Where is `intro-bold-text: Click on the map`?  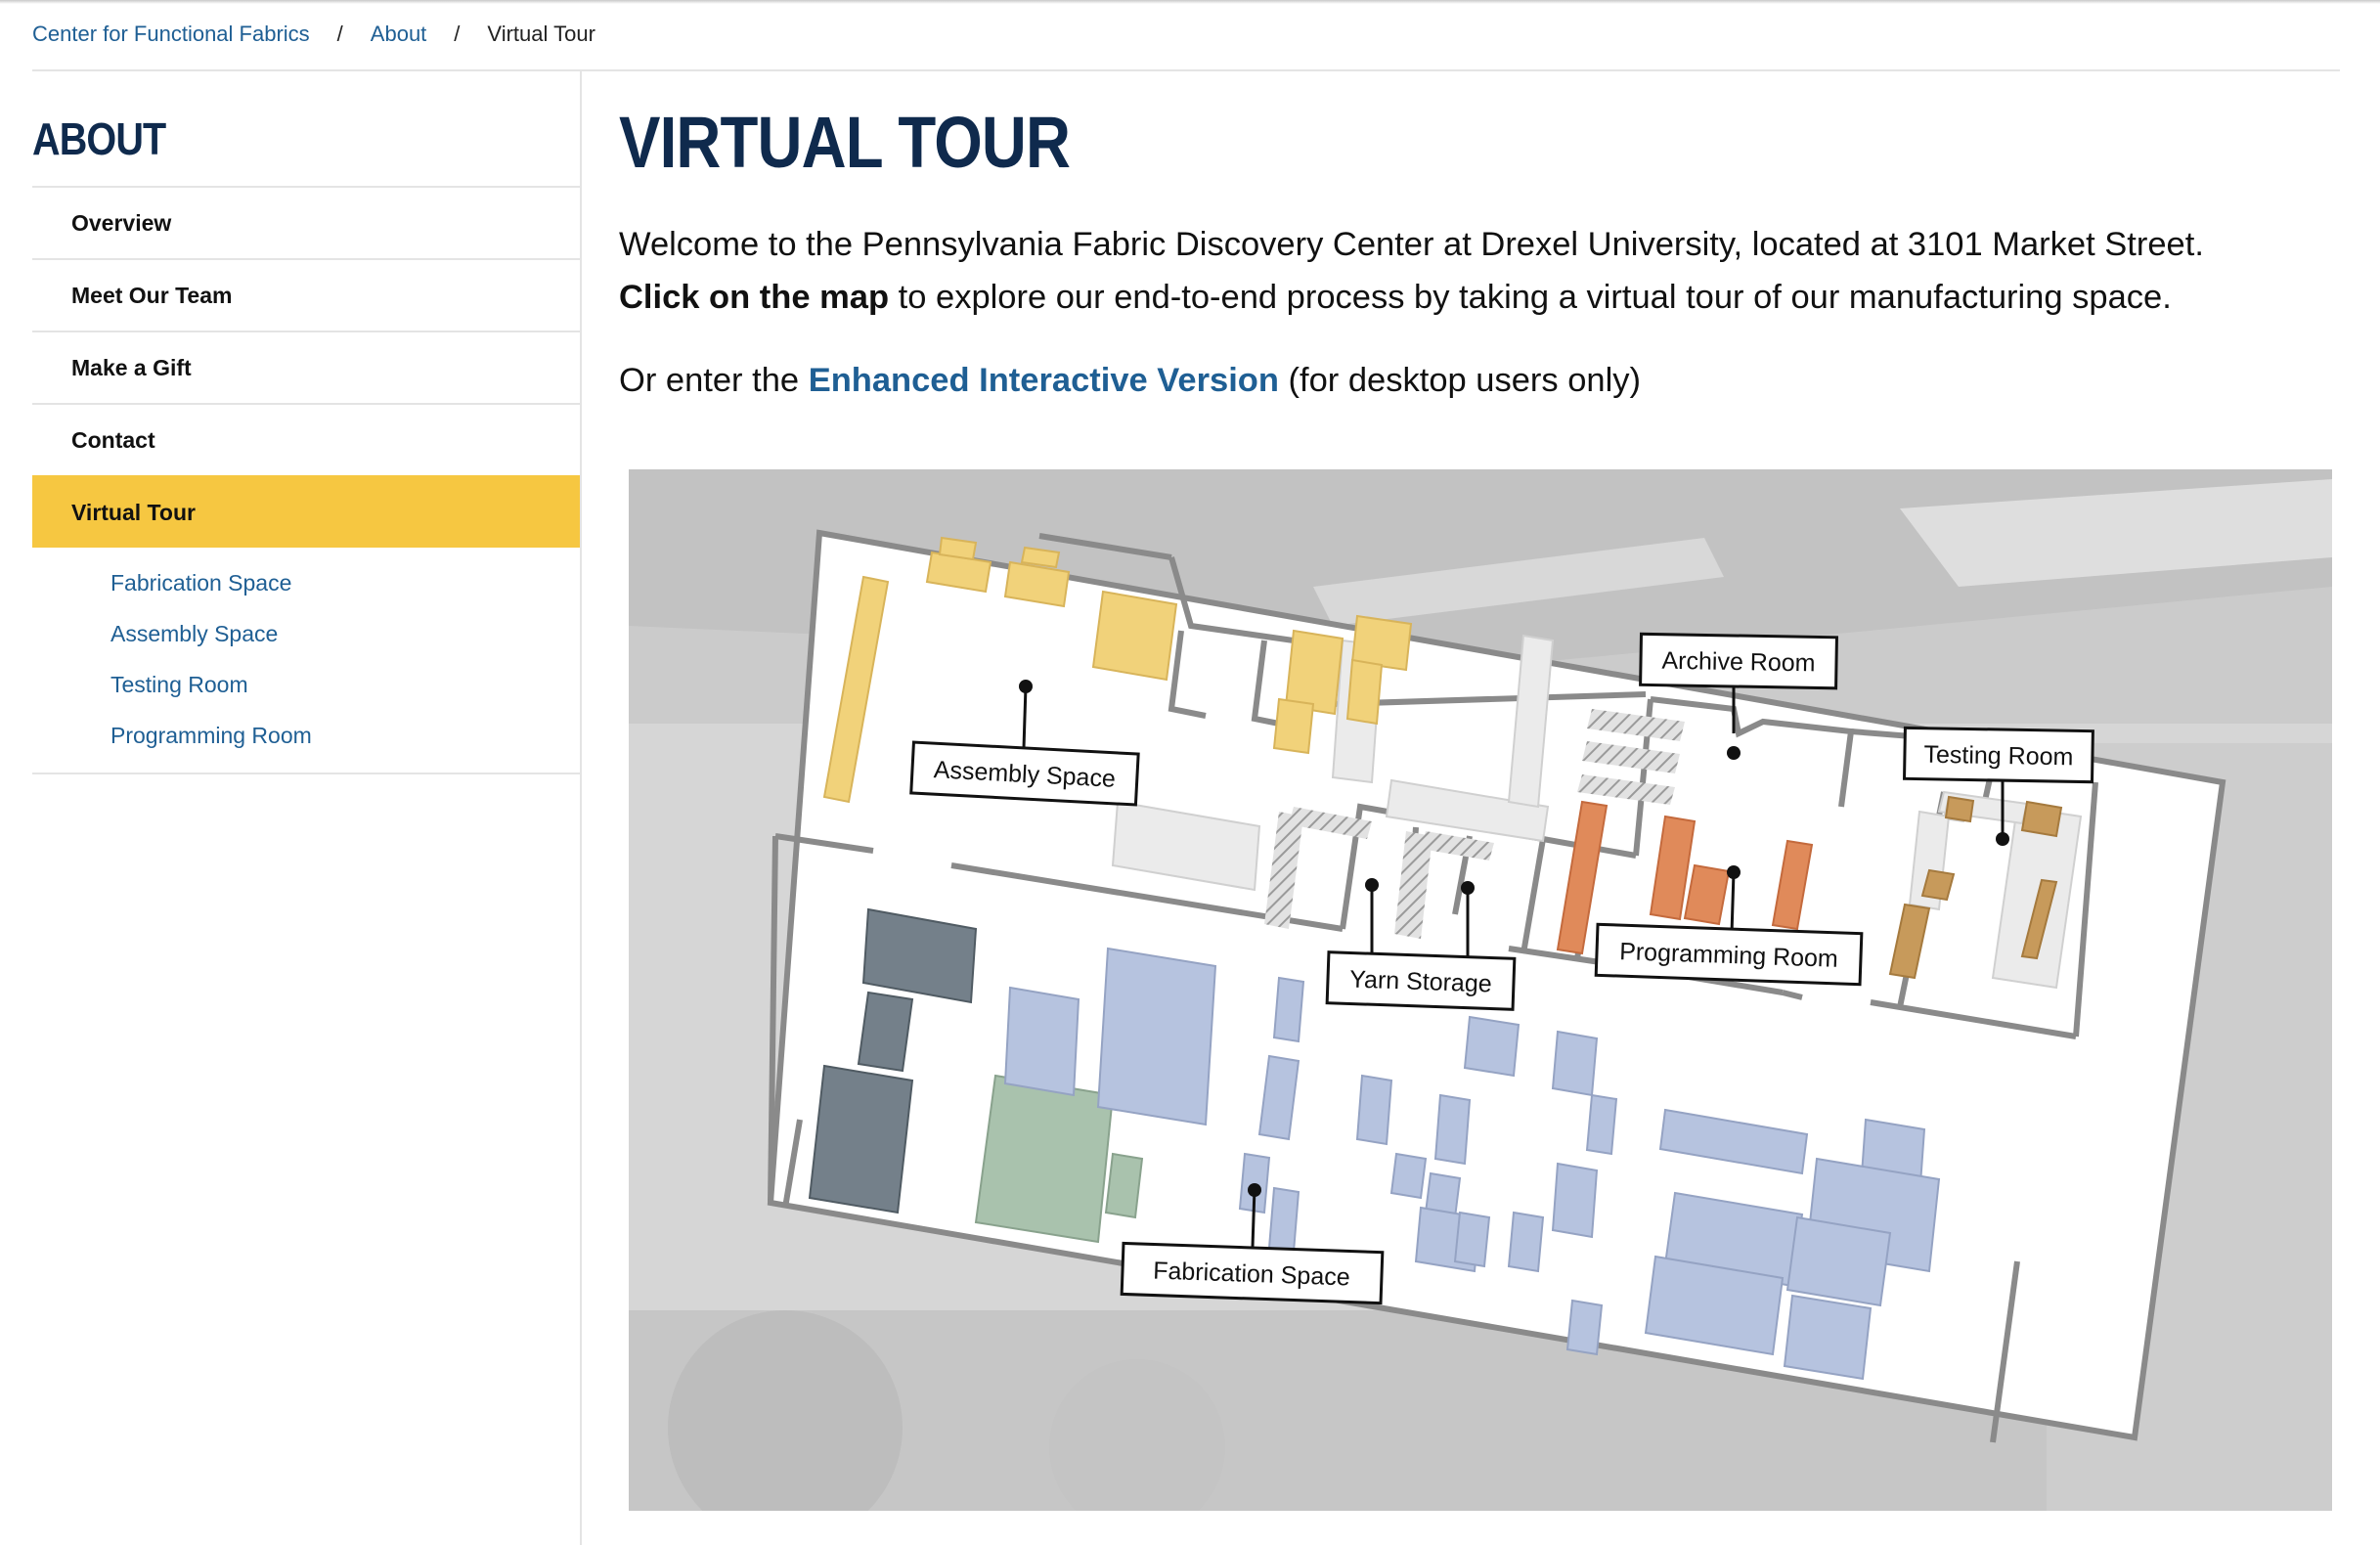 intro-bold-text: Click on the map is located at coordinates (754, 297).